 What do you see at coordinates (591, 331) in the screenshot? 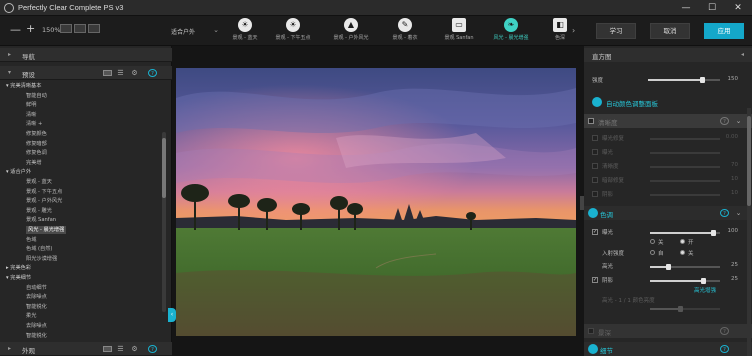
I see `depth-checkbox` at bounding box center [591, 331].